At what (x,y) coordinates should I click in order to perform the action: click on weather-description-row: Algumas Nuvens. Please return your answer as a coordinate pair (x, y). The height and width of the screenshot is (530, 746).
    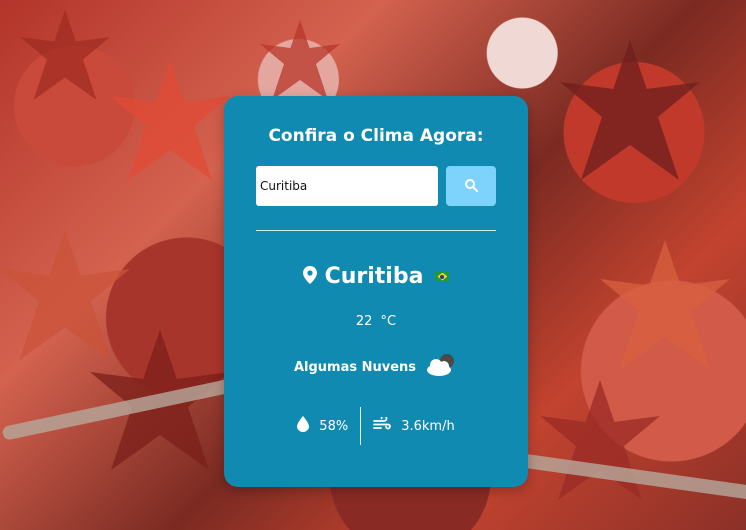
    Looking at the image, I should click on (376, 367).